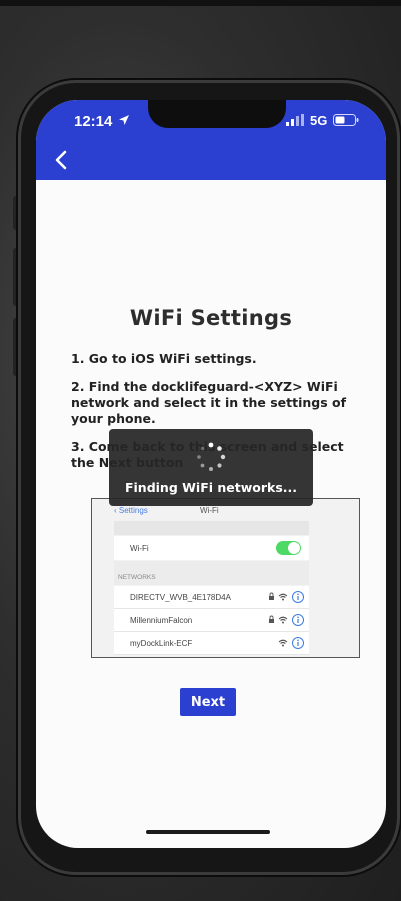 The width and height of the screenshot is (401, 901). Describe the element at coordinates (208, 702) in the screenshot. I see `next-button: Next` at that location.